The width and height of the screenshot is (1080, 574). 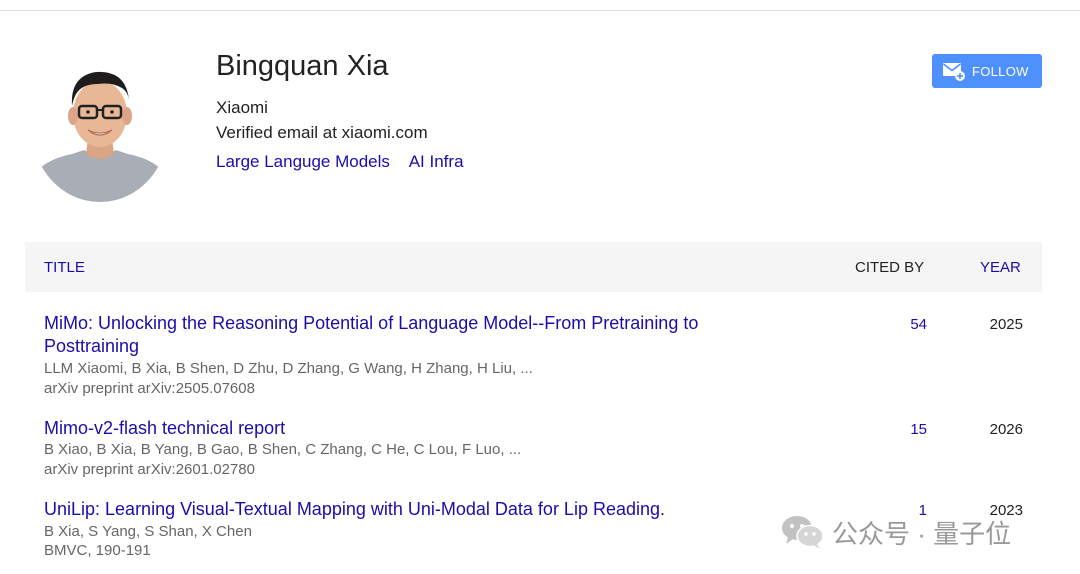 I want to click on profile-name: Bingquan Xia, so click(x=302, y=66).